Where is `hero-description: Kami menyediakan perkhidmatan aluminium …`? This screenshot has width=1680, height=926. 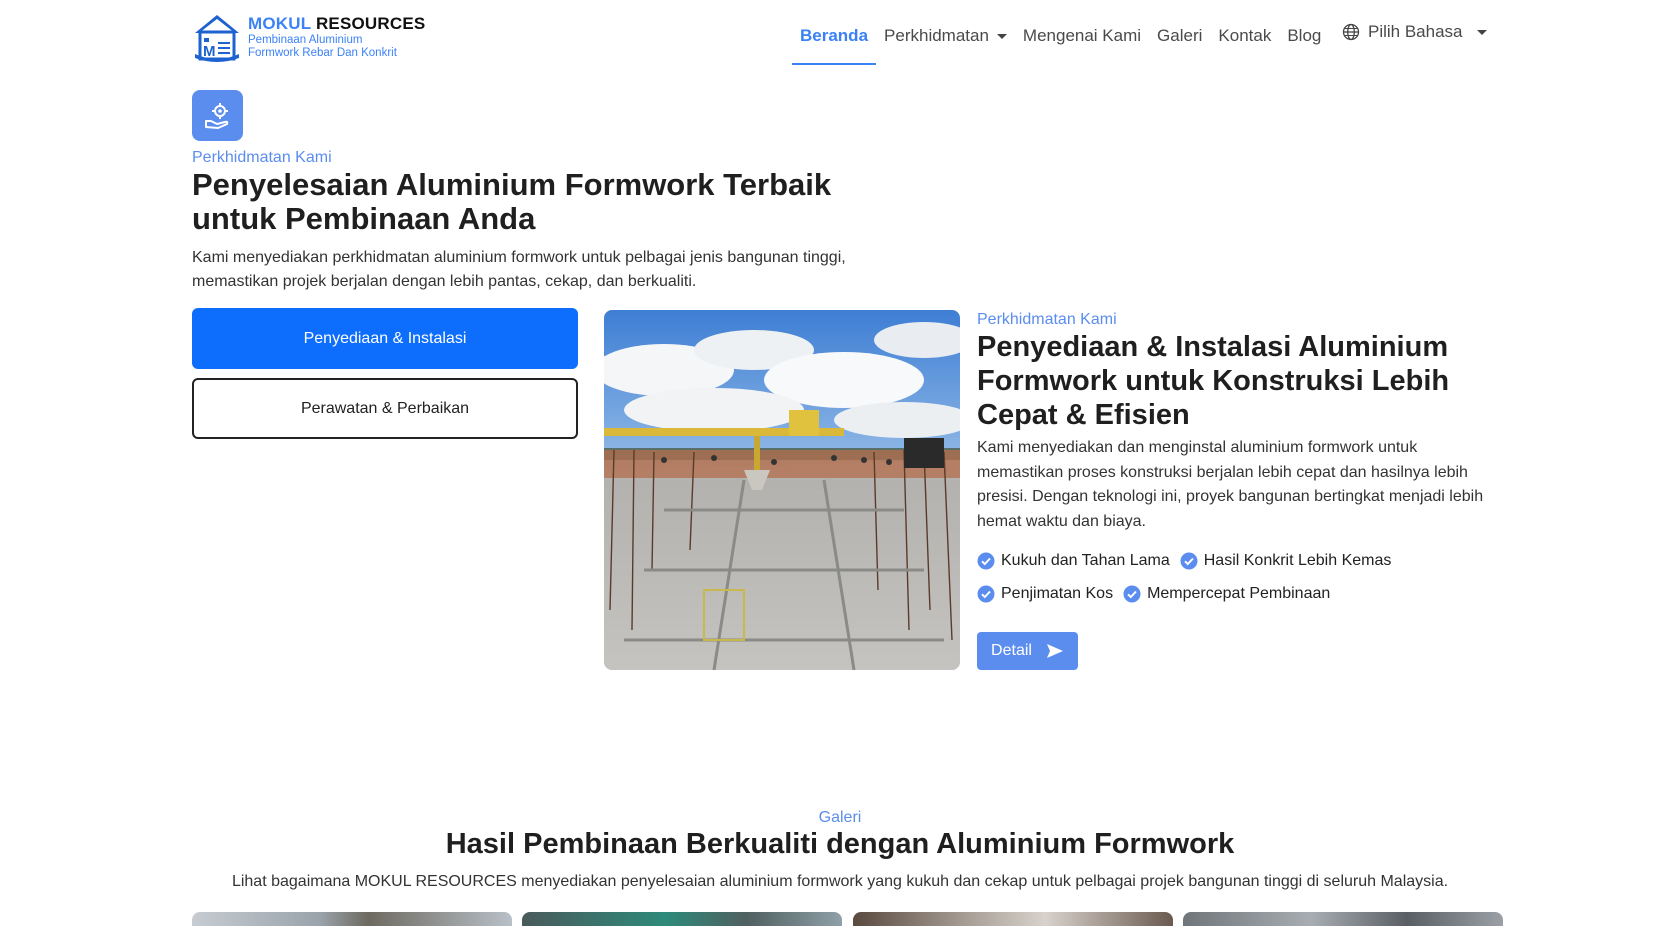 hero-description: Kami menyediakan perkhidmatan aluminium … is located at coordinates (519, 269).